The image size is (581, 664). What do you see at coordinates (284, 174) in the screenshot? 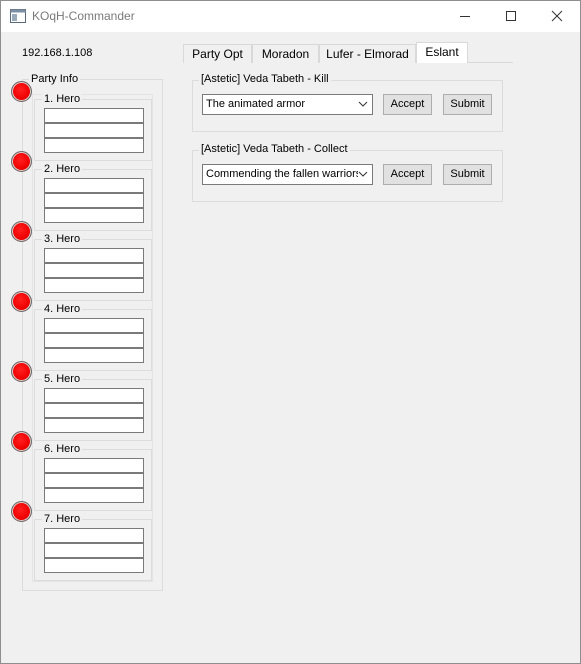
I see `quest-select-value: Commending the fallen warriors` at bounding box center [284, 174].